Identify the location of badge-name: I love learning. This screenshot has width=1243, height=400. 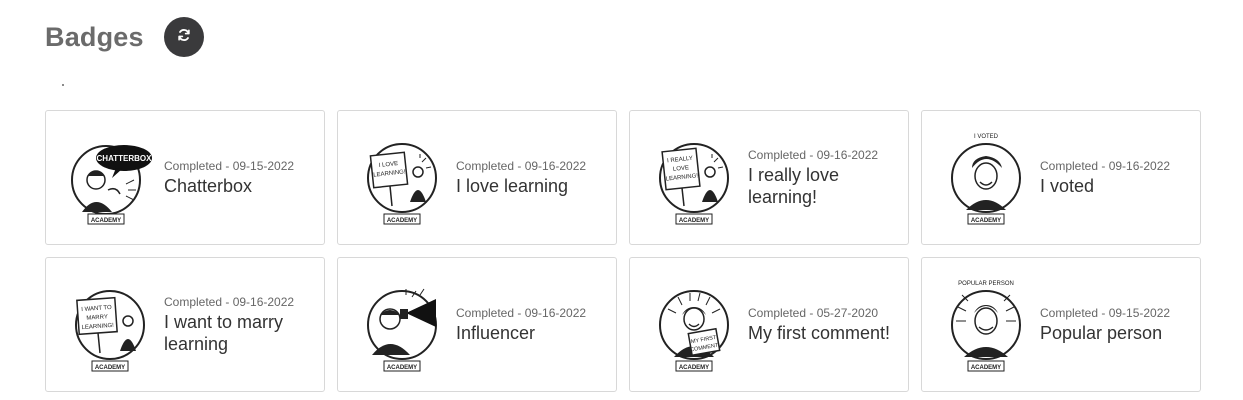
(512, 185).